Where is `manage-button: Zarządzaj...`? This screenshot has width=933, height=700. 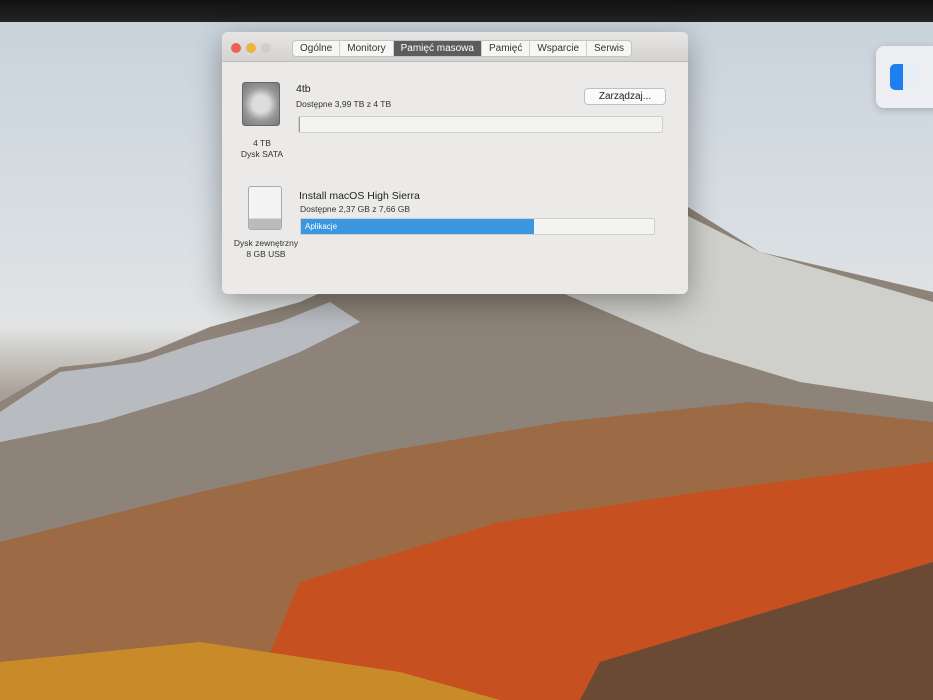
manage-button: Zarządzaj... is located at coordinates (625, 96).